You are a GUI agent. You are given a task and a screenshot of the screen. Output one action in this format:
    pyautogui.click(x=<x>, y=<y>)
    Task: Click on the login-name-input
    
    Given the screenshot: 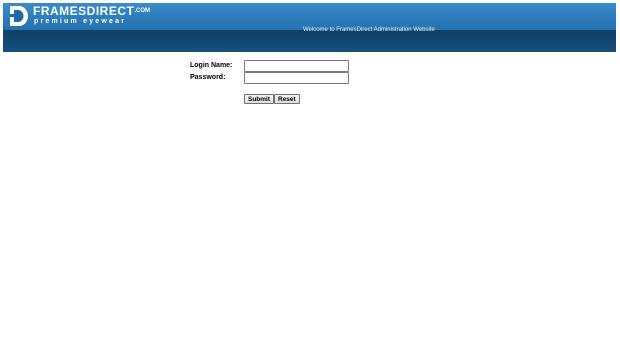 What is the action you would take?
    pyautogui.click(x=296, y=66)
    